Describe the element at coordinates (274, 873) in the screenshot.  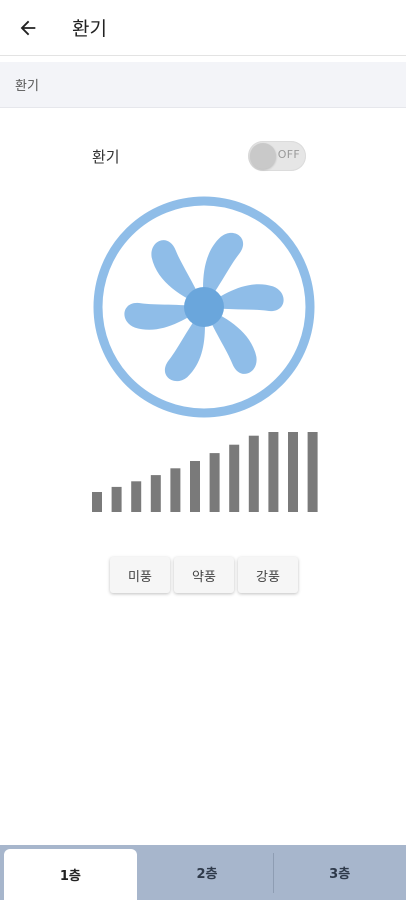
I see `tab-divider` at that location.